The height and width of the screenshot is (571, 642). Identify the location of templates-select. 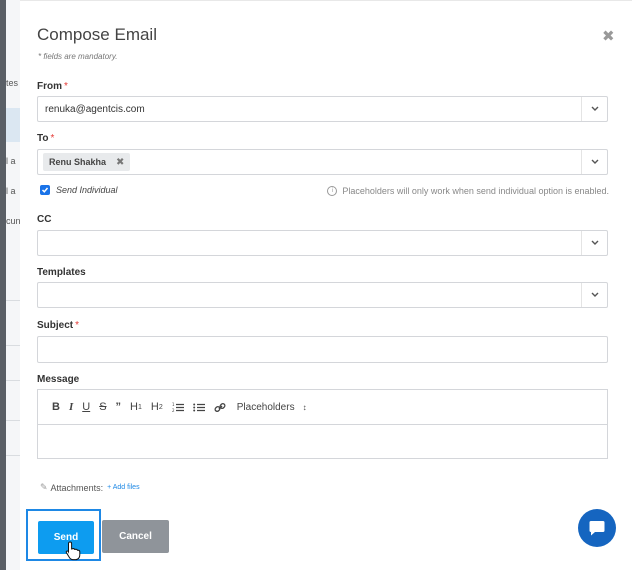
(322, 295).